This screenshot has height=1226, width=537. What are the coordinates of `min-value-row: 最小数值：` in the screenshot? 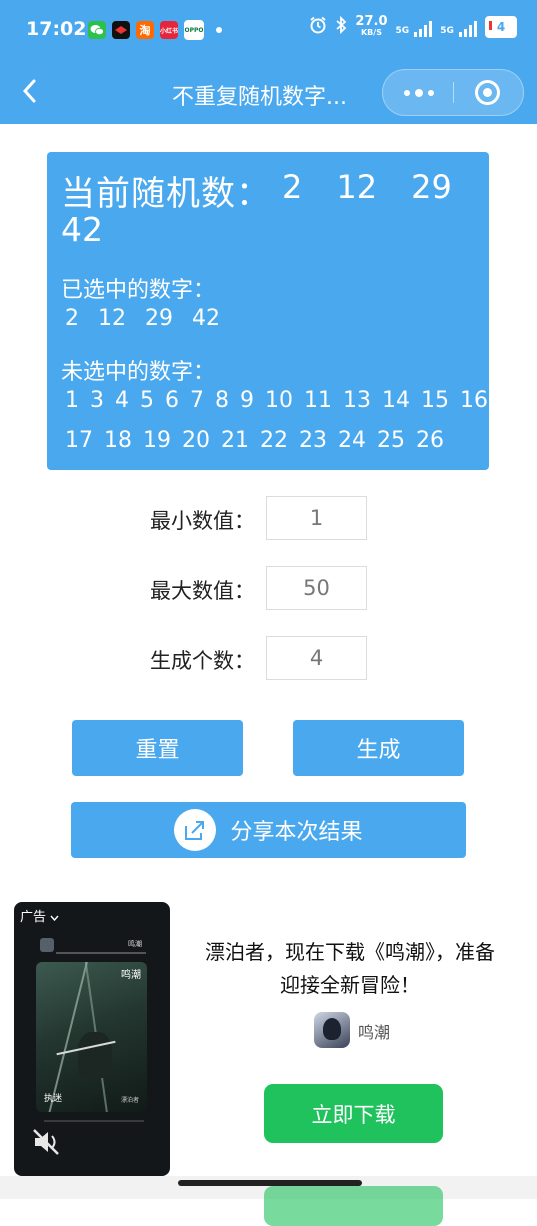 It's located at (268, 518).